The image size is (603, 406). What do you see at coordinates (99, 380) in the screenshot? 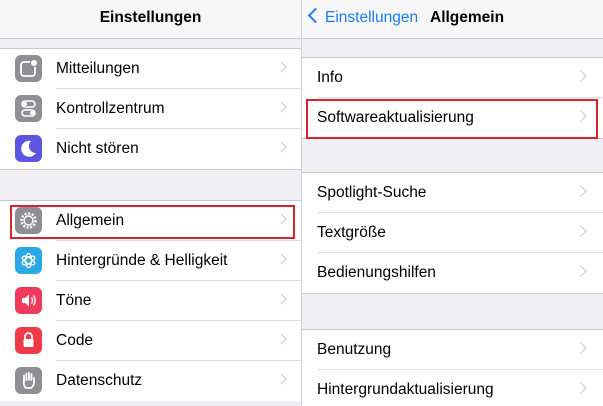
I see `settings-item-label: Datenschutz` at bounding box center [99, 380].